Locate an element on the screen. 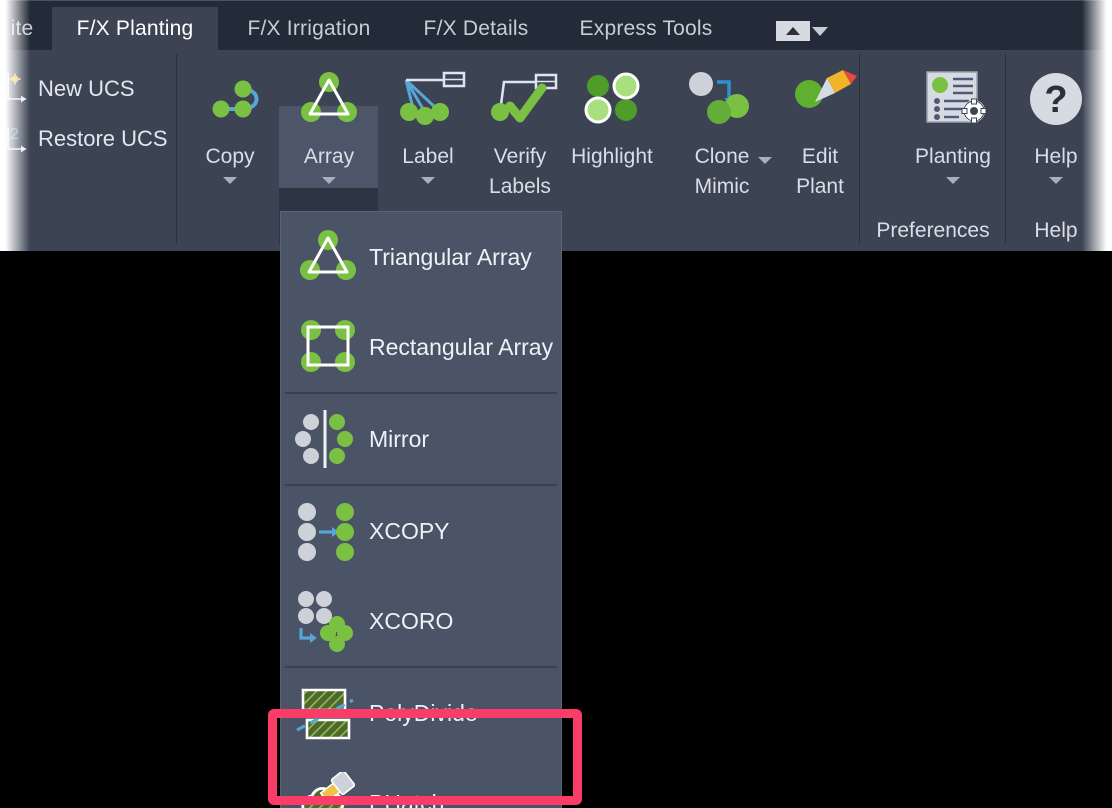 This screenshot has width=1112, height=808. restore-ucs-label: Restore UCS is located at coordinates (103, 138).